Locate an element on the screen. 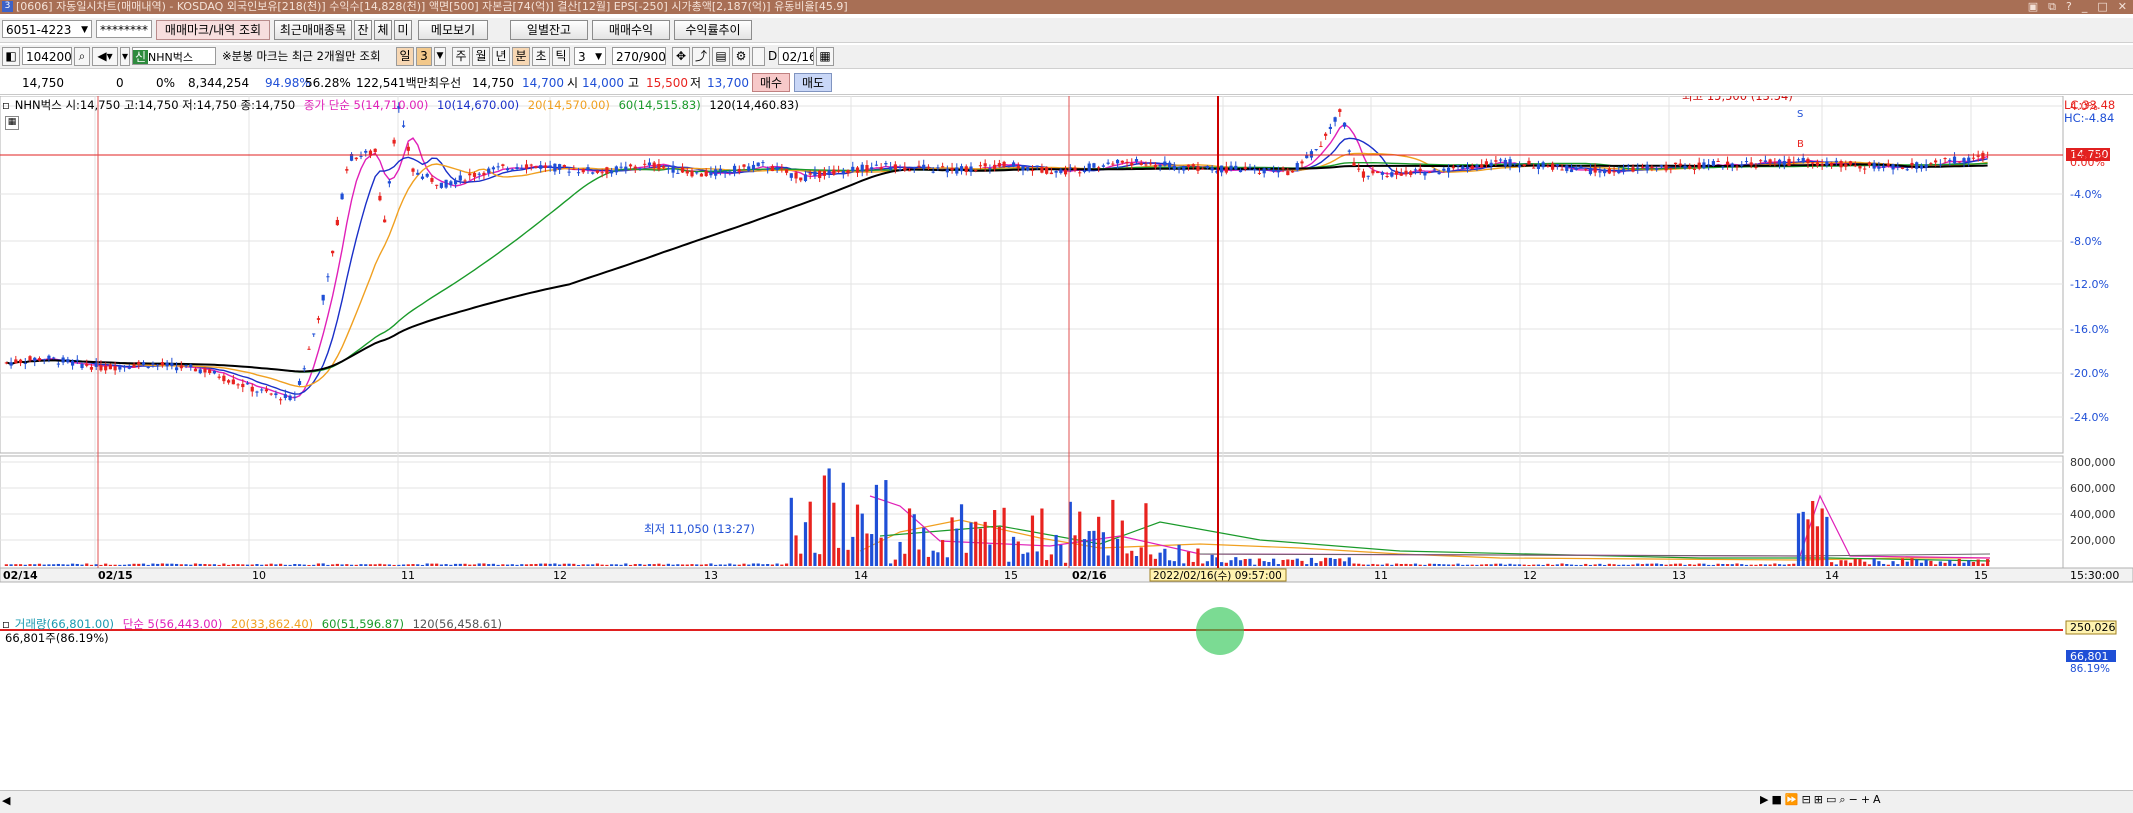  volume-legend-title: 거래량(66,801.00) is located at coordinates (64, 624).